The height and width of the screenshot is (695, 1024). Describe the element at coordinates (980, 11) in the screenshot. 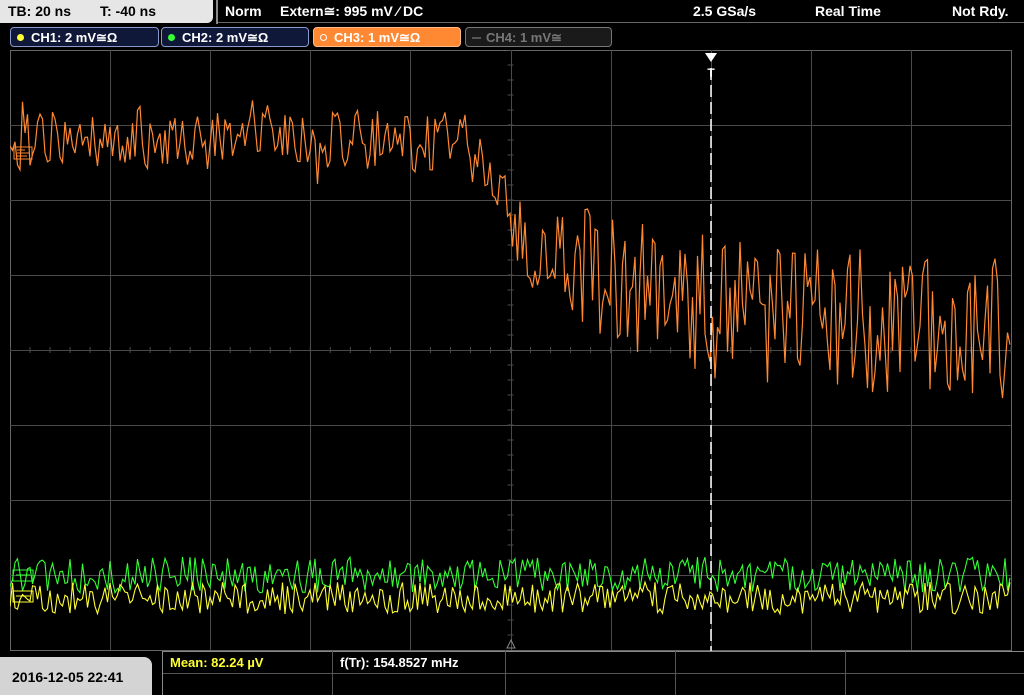

I see `run-status-label: Not Rdy.` at that location.